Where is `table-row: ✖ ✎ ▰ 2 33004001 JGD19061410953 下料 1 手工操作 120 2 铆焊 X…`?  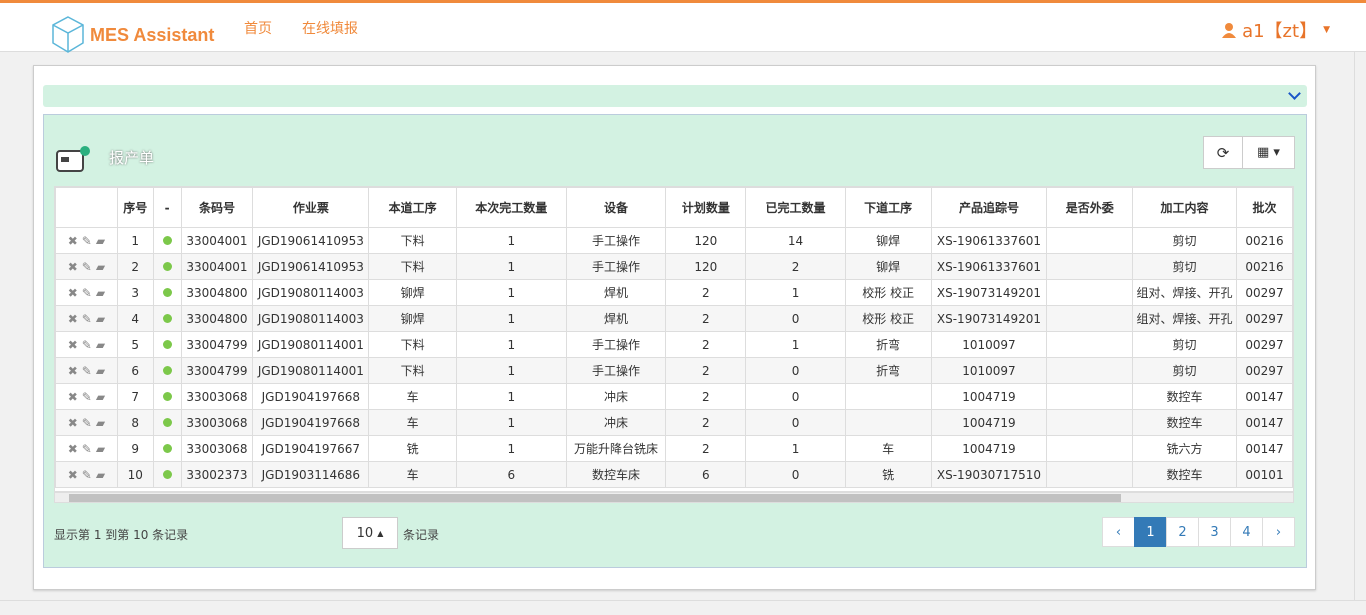 table-row: ✖ ✎ ▰ 2 33004001 JGD19061410953 下料 1 手工操作 120 2 铆焊 X… is located at coordinates (674, 266).